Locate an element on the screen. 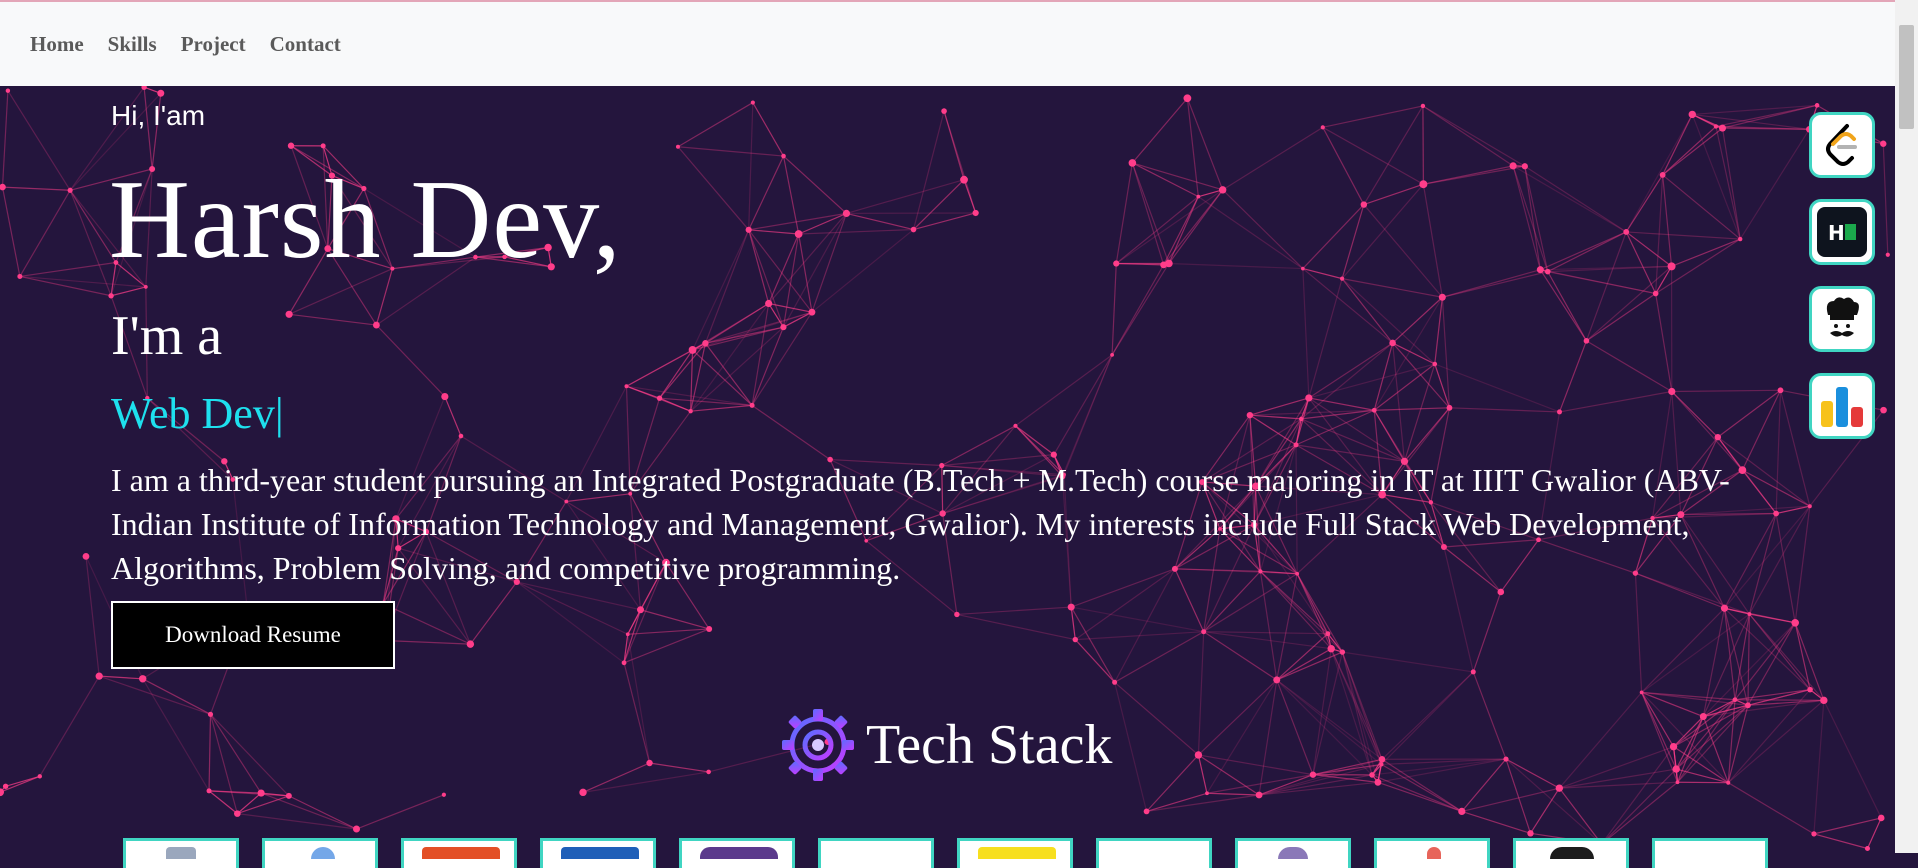 This screenshot has width=1918, height=868. codechef-icon is located at coordinates (1842, 319).